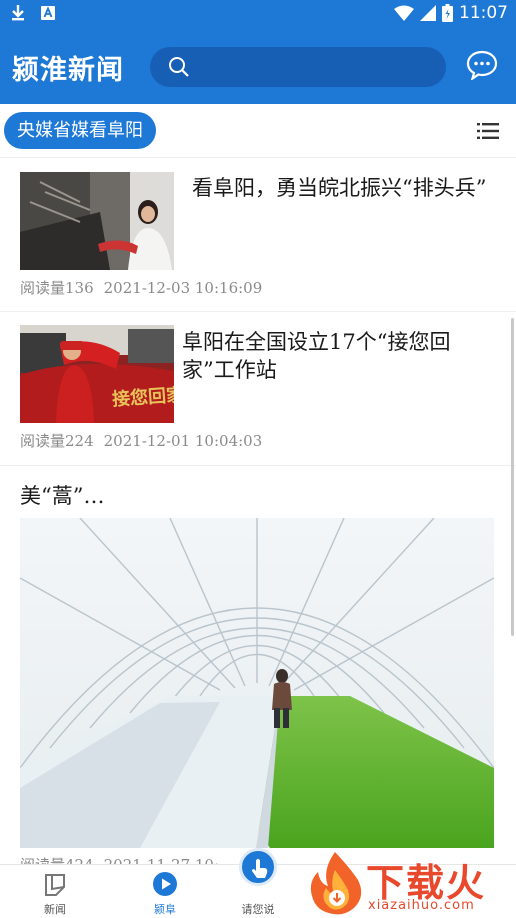 Image resolution: width=516 pixels, height=918 pixels. I want to click on article-thumbnail: 接您回家, so click(97, 374).